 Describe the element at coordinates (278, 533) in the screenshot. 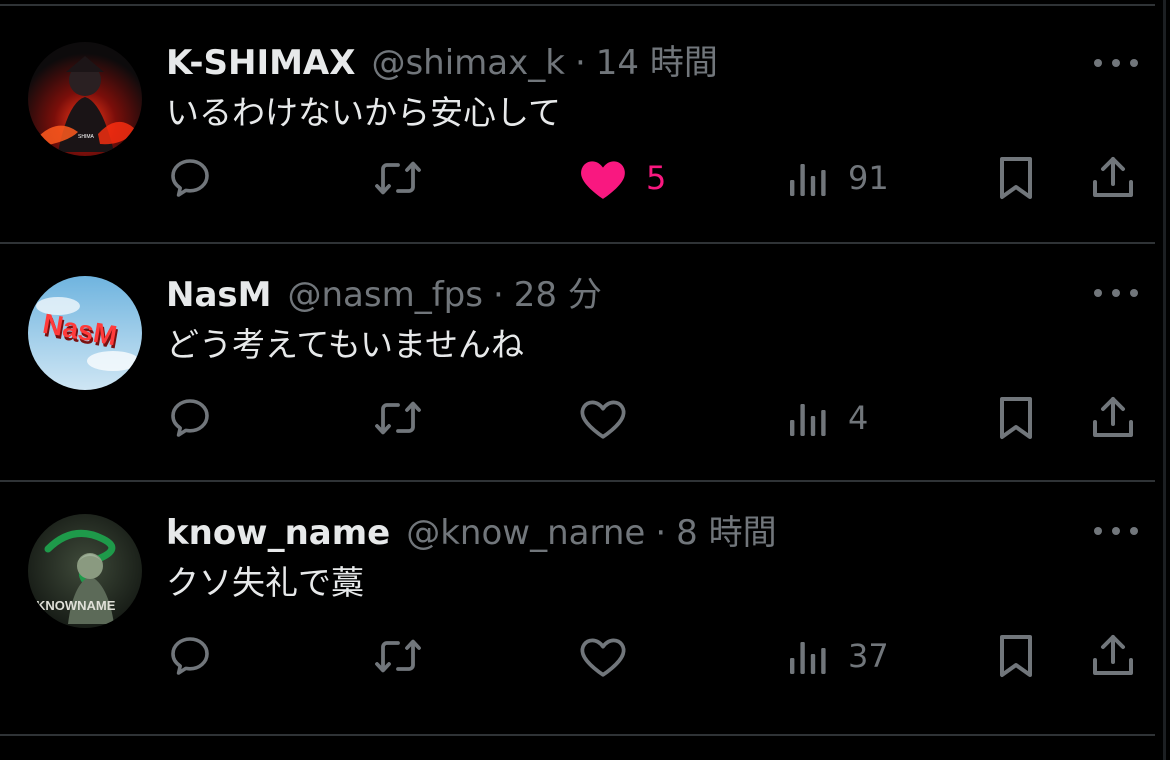

I see `display-name: know_name` at that location.